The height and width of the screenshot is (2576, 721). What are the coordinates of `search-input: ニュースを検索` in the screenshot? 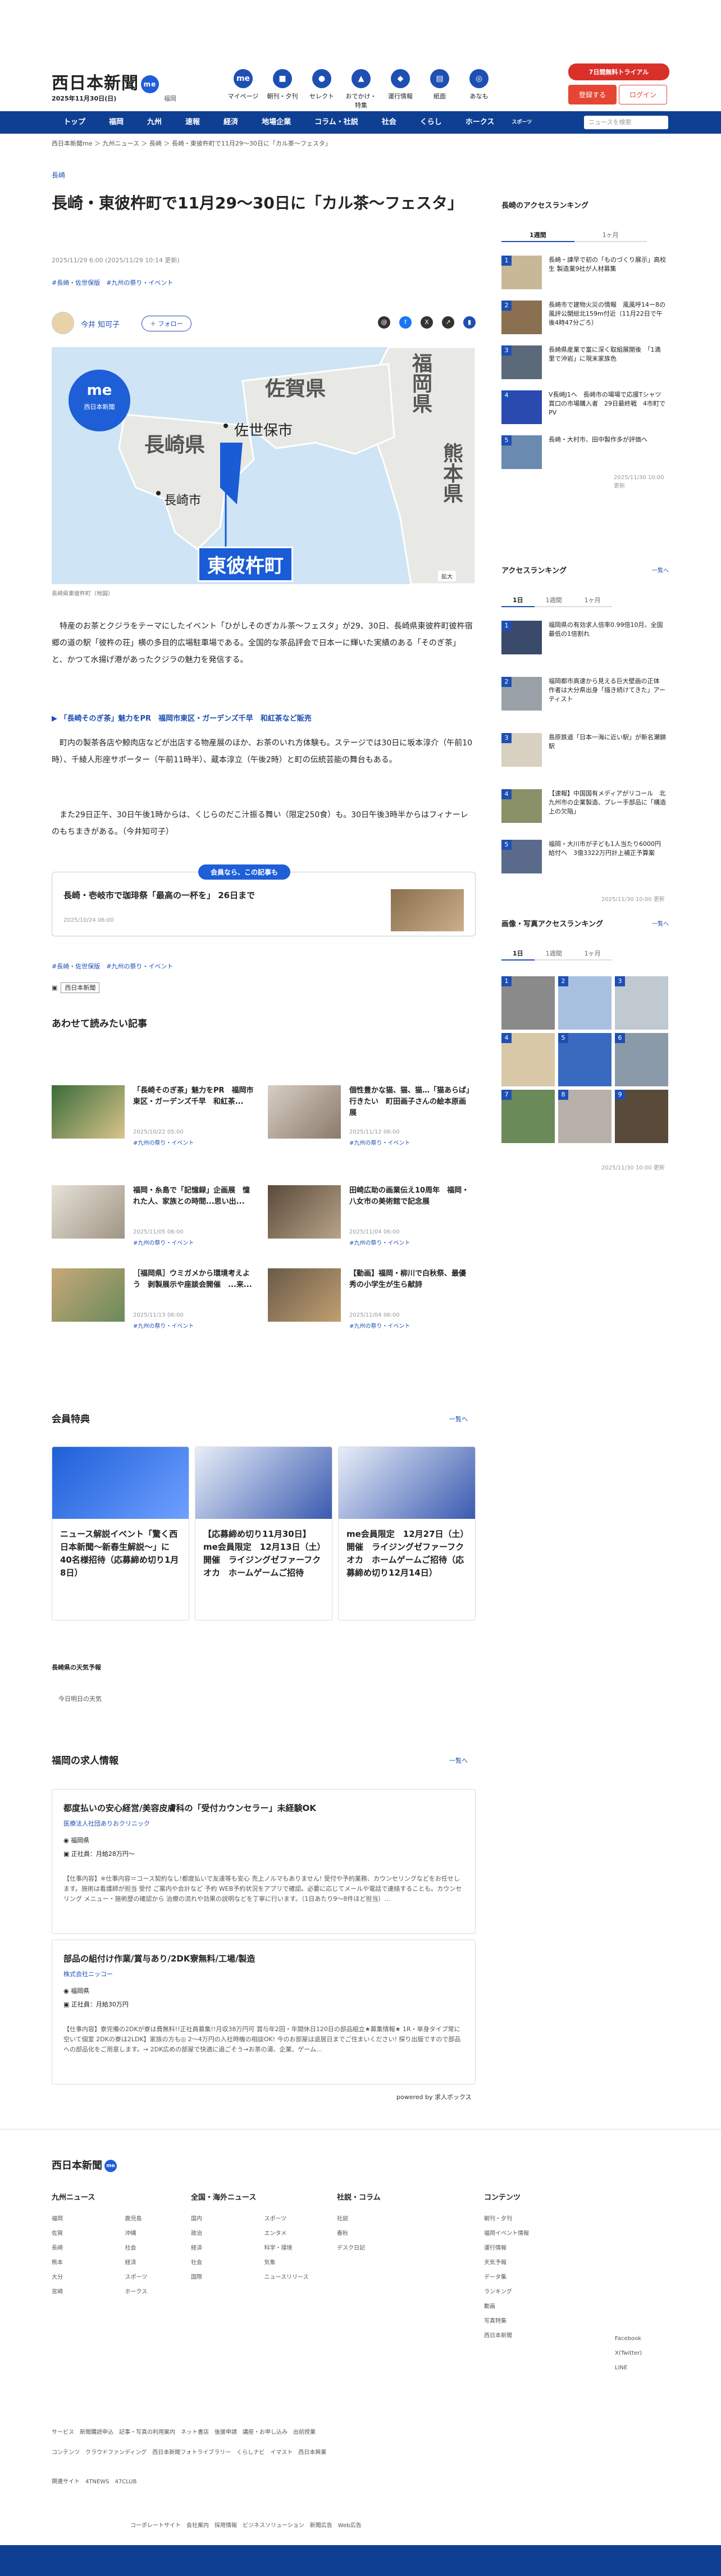 It's located at (626, 122).